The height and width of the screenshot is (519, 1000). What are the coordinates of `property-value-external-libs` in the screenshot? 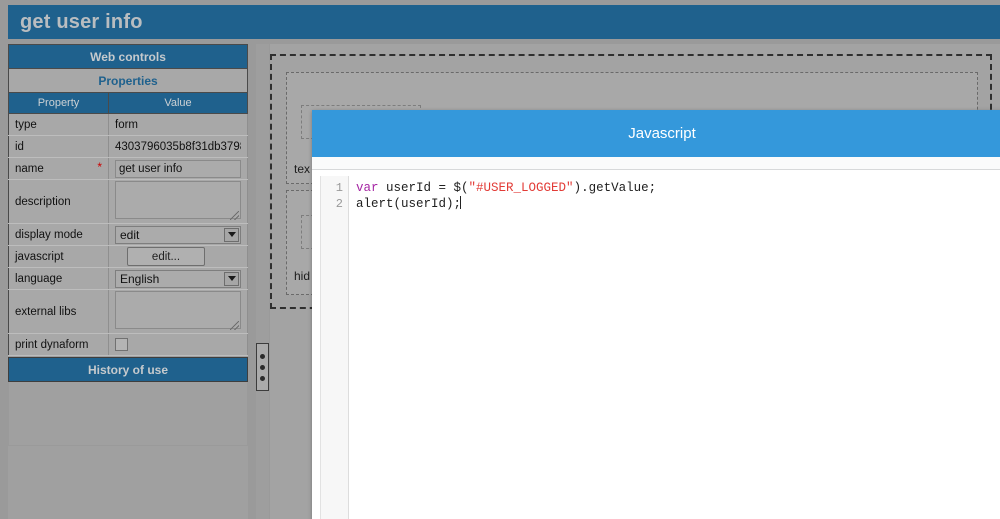 It's located at (178, 311).